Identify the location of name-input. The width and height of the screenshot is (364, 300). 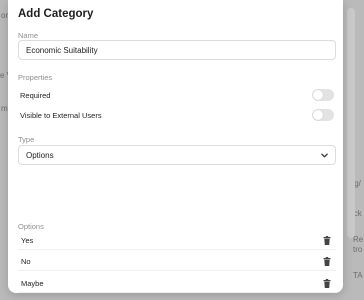
(177, 50).